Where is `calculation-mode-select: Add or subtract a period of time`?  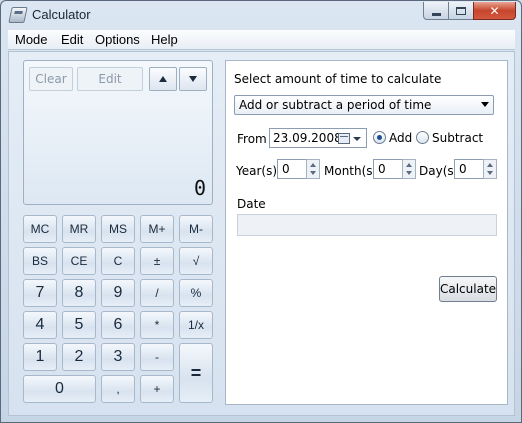 calculation-mode-select: Add or subtract a period of time is located at coordinates (364, 105).